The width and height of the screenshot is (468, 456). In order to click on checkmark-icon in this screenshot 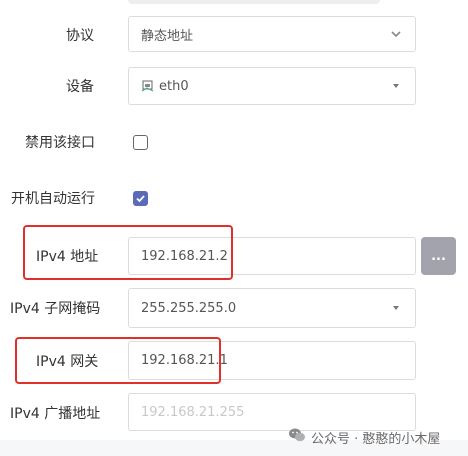, I will do `click(140, 199)`.